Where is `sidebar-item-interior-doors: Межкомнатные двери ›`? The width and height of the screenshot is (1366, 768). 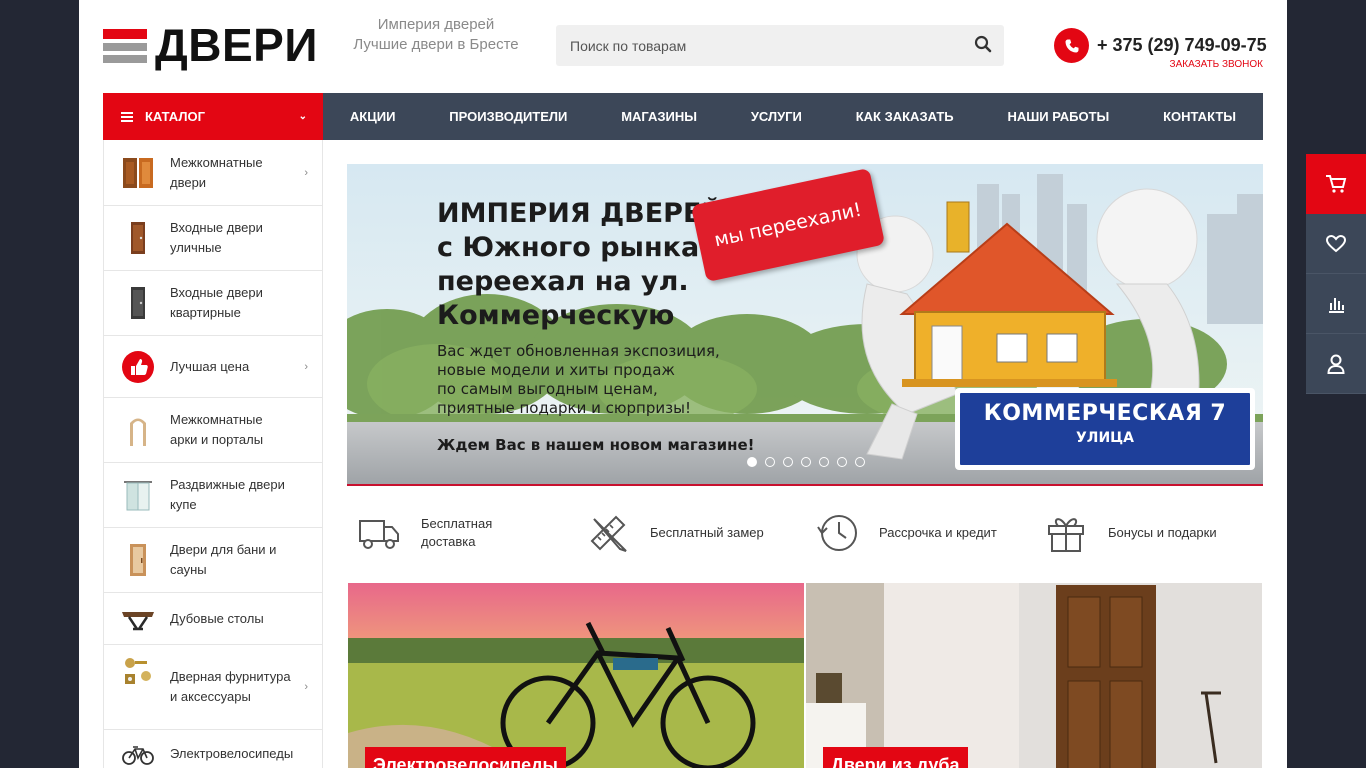
sidebar-item-interior-doors: Межкомнатные двери › is located at coordinates (213, 173).